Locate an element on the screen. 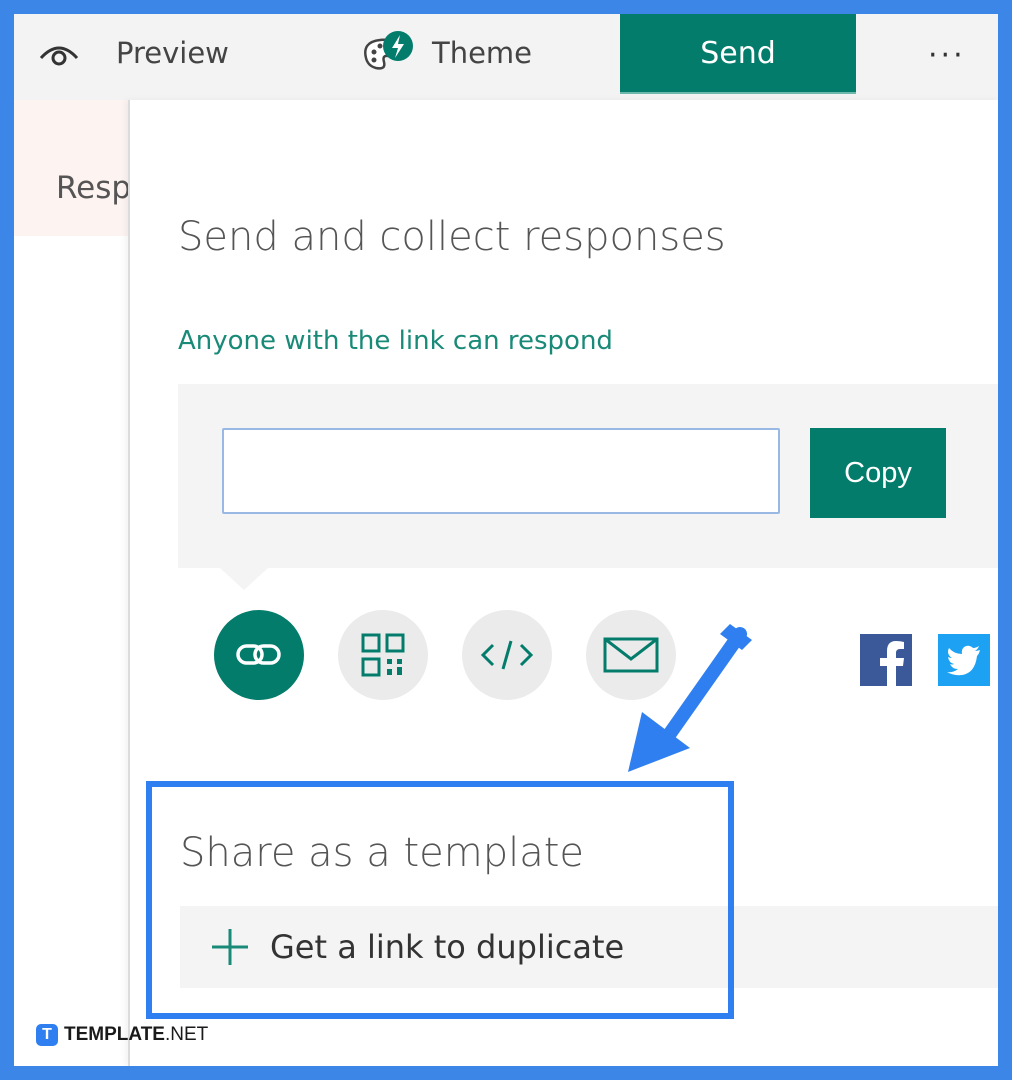  palette-icon is located at coordinates (390, 53).